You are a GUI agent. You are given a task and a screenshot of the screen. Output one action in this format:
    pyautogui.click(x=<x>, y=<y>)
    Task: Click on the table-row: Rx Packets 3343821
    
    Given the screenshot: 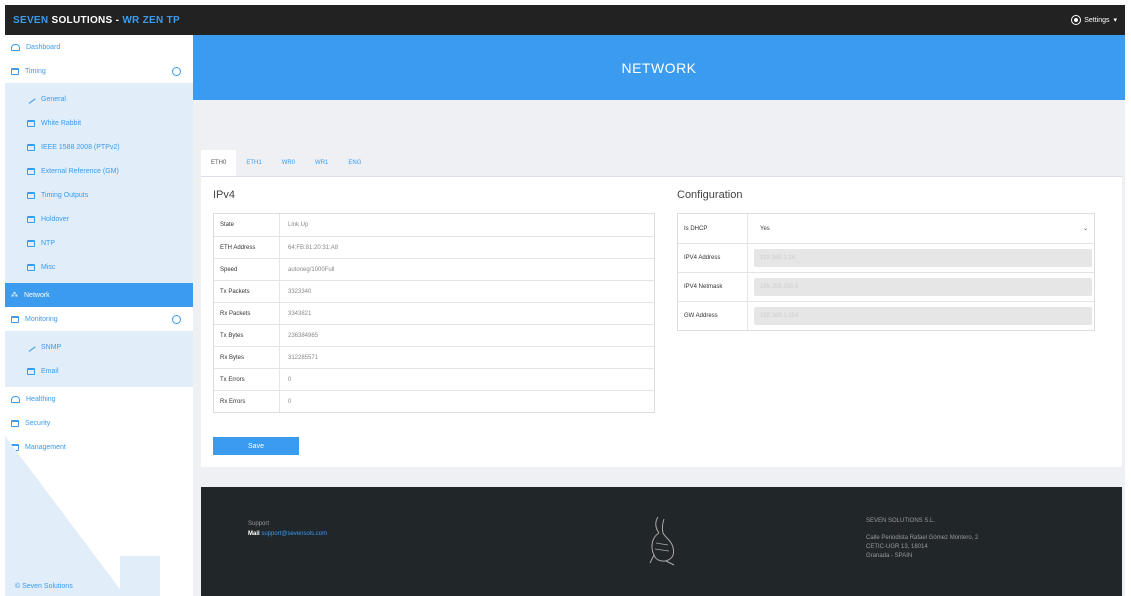 What is the action you would take?
    pyautogui.click(x=434, y=313)
    